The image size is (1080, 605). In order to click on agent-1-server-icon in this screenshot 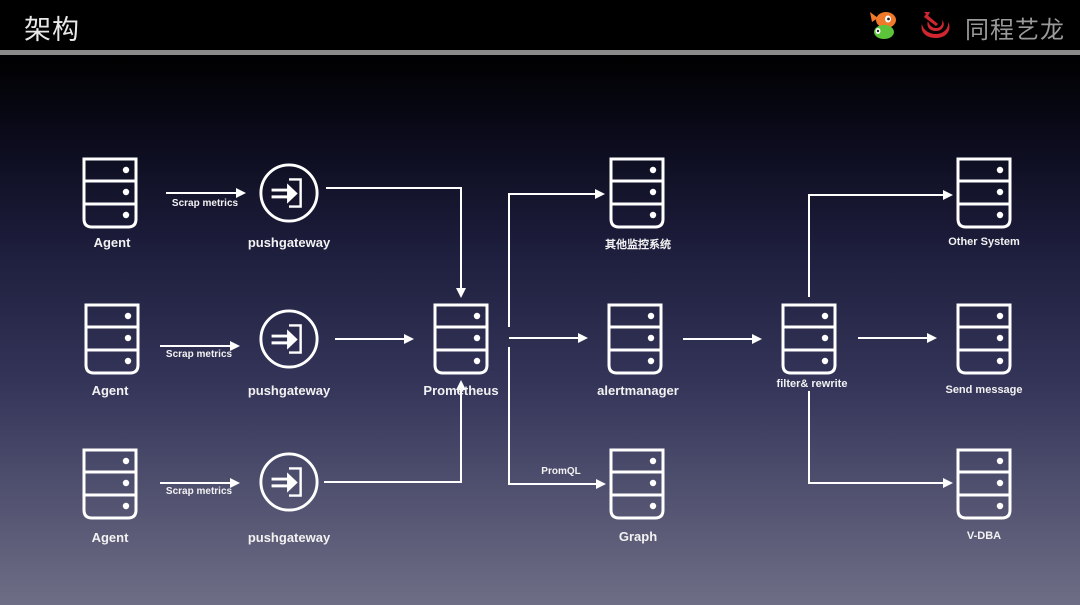, I will do `click(110, 193)`.